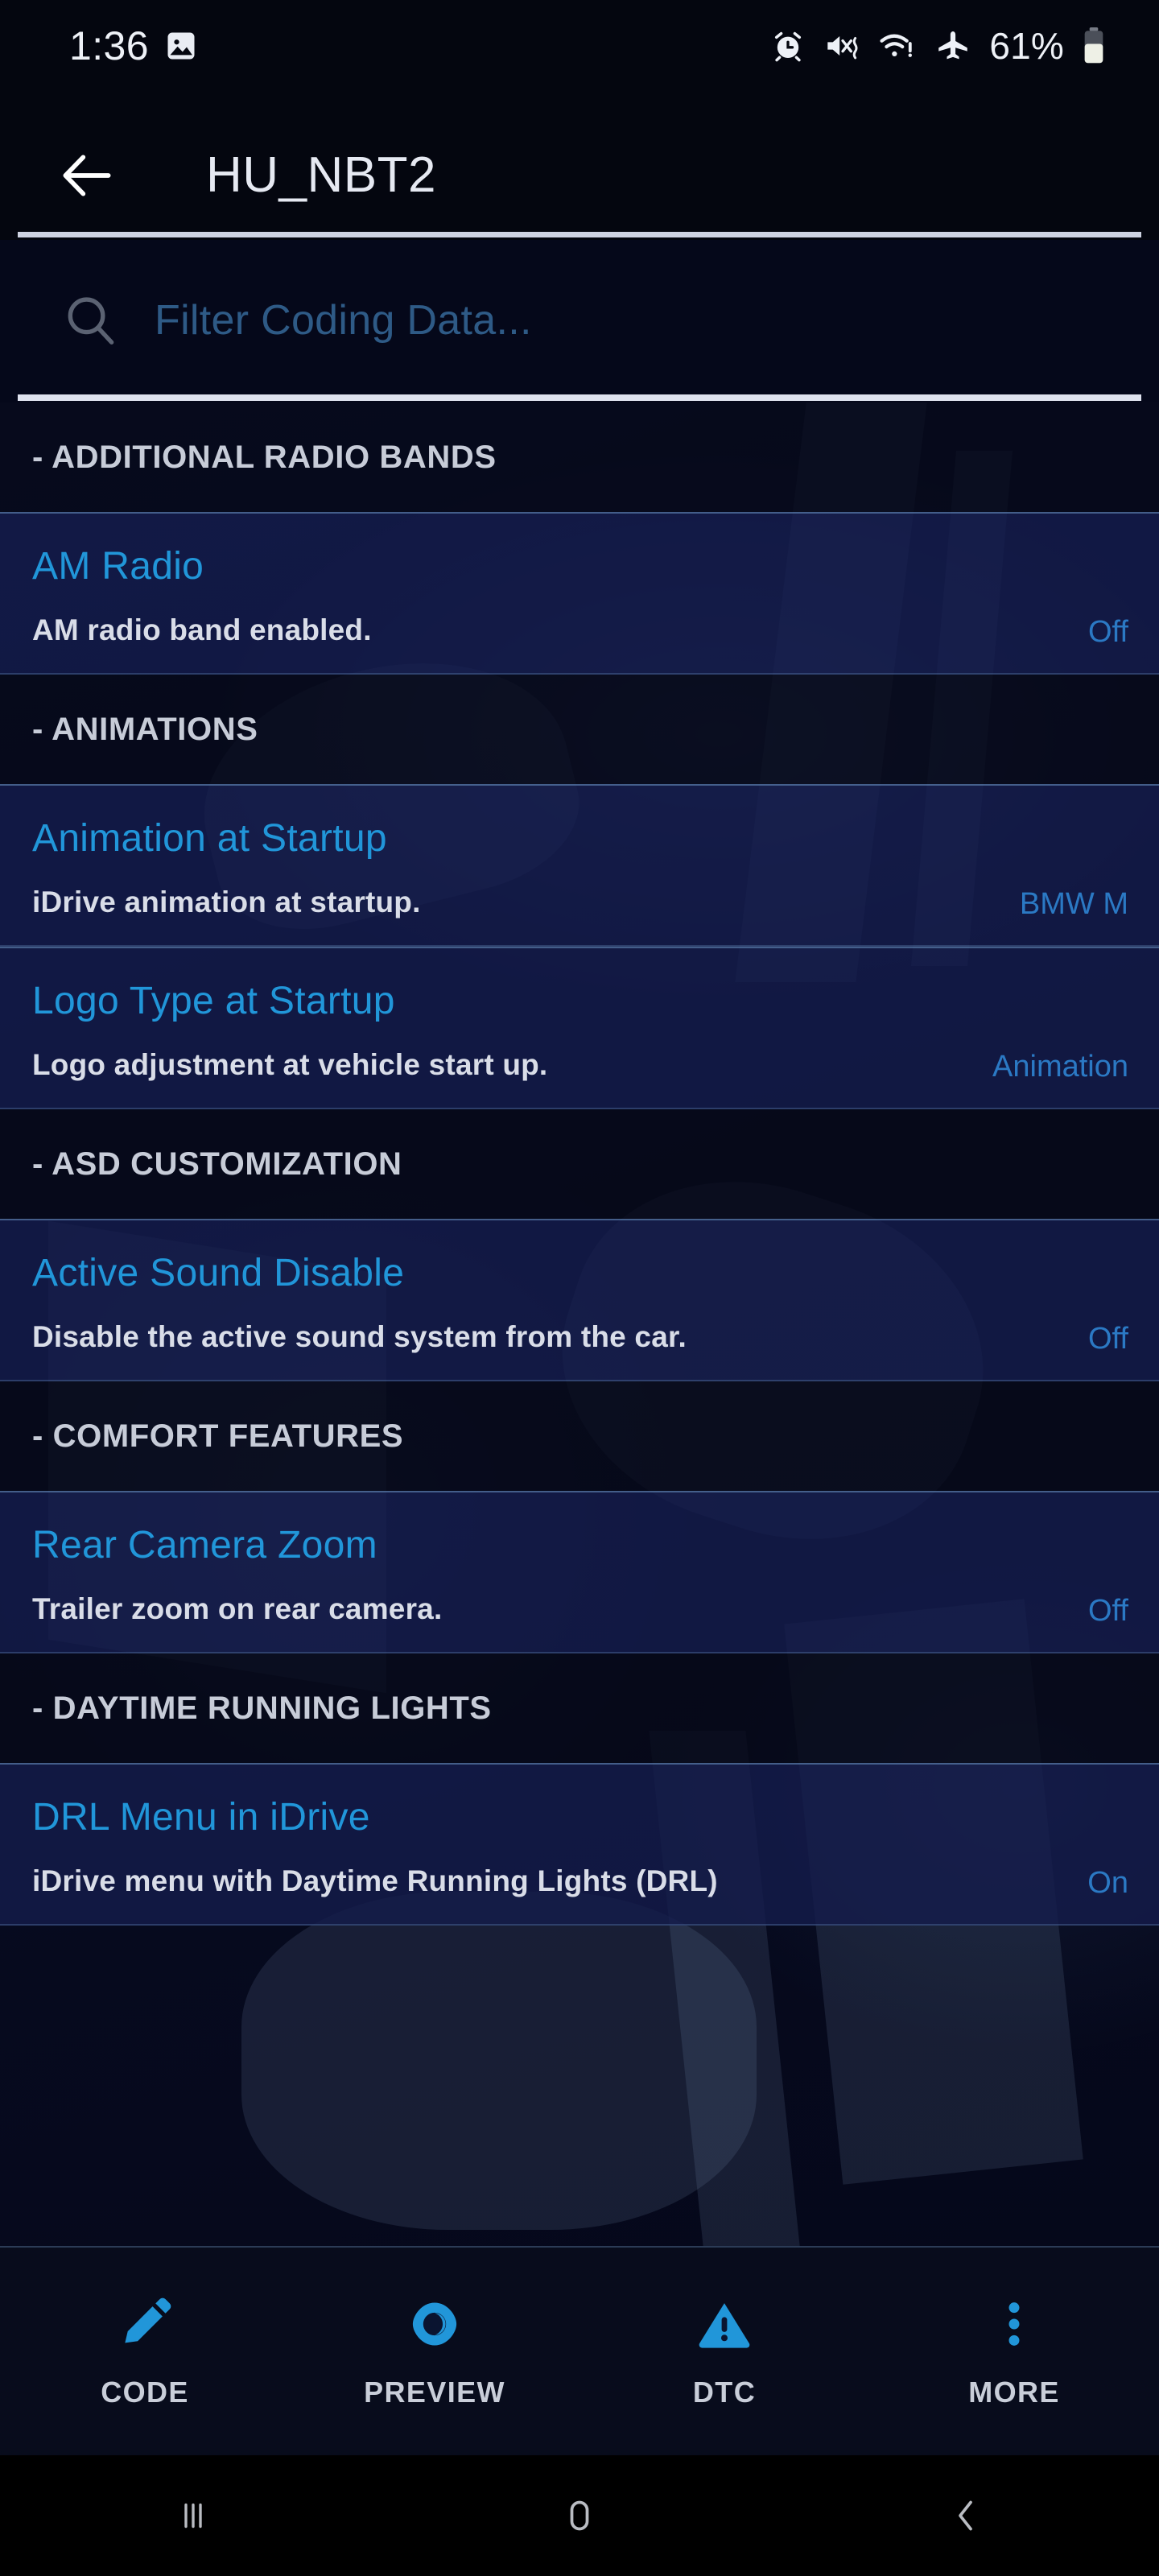 The width and height of the screenshot is (1159, 2576). Describe the element at coordinates (204, 1545) in the screenshot. I see `coding-item-title: Rear Camera Zoom` at that location.